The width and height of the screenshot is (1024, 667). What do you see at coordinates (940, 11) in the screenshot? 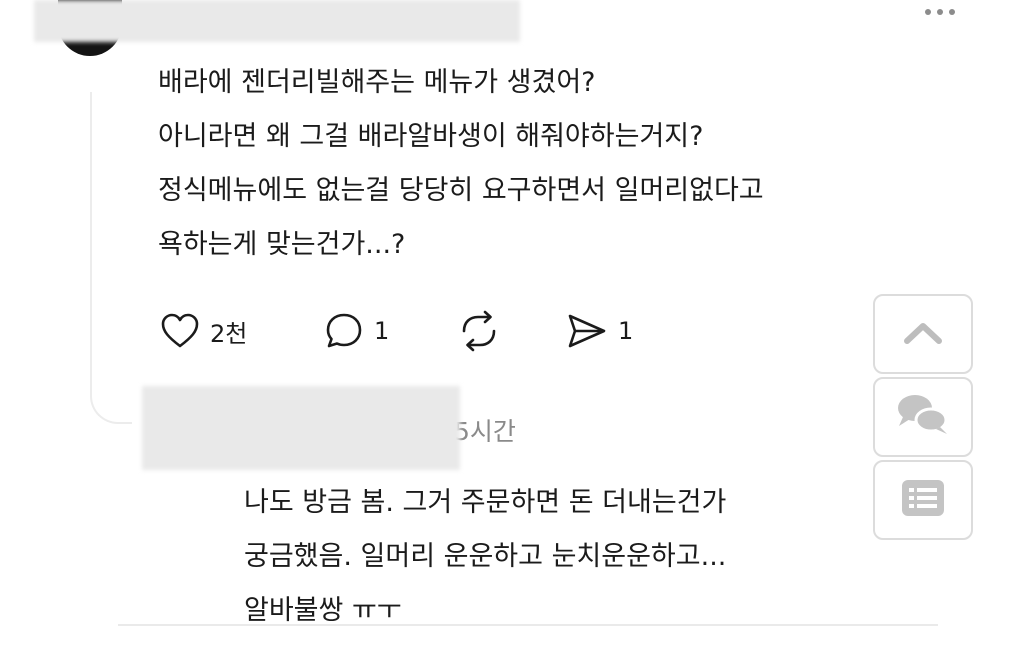
I see `more-options-icon` at bounding box center [940, 11].